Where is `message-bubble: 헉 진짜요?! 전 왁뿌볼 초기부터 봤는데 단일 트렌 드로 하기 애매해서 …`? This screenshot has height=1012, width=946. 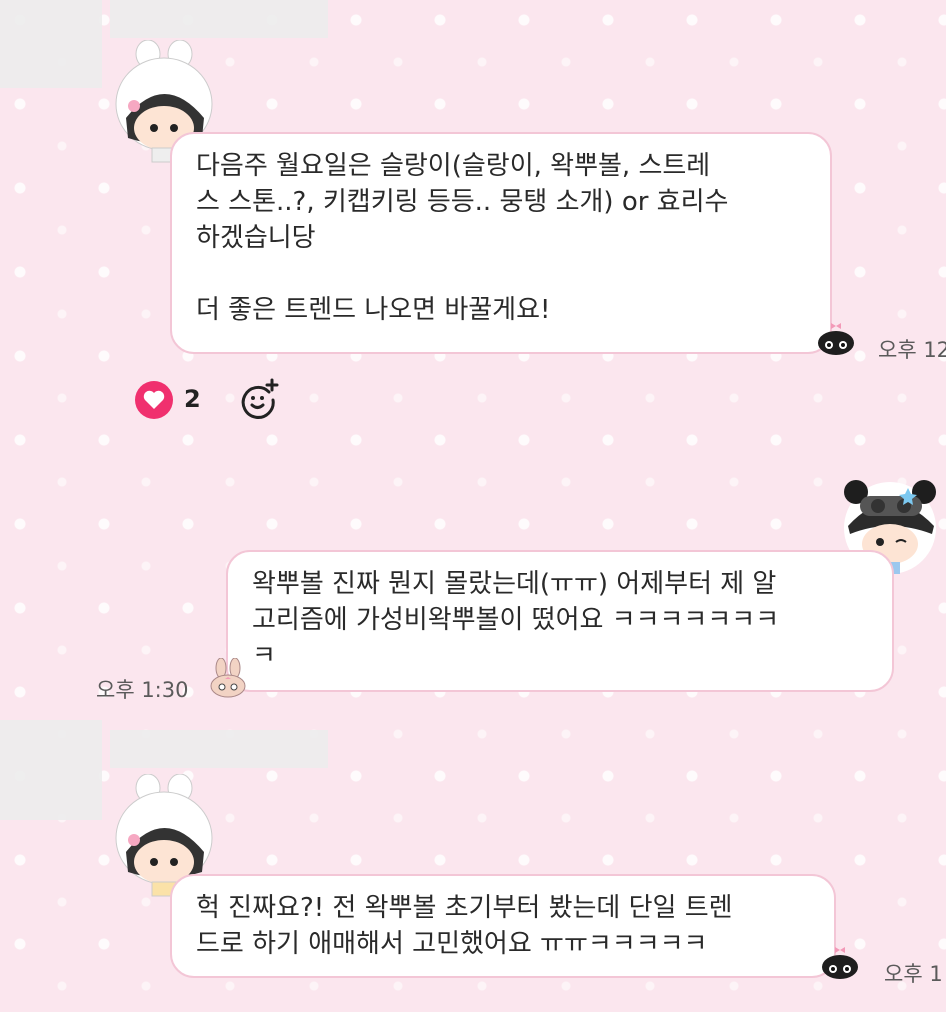 message-bubble: 헉 진짜요?! 전 왁뿌볼 초기부터 봤는데 단일 트렌 드로 하기 애매해서 … is located at coordinates (503, 926).